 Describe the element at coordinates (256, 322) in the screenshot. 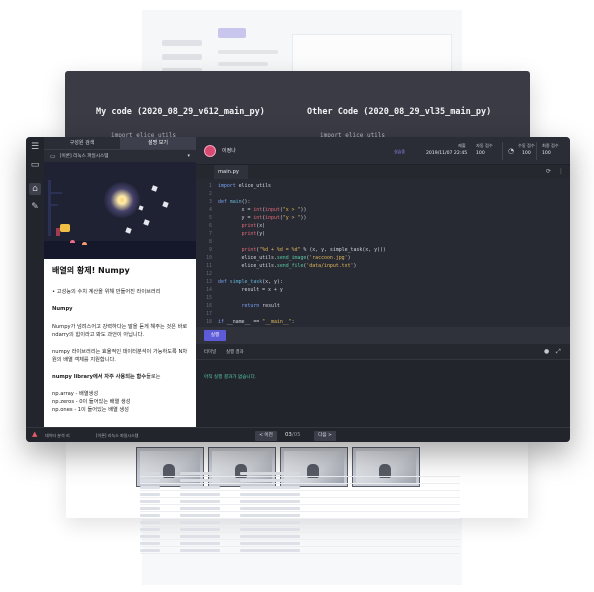

I see `code-line: if __name__ == "__main__":` at that location.